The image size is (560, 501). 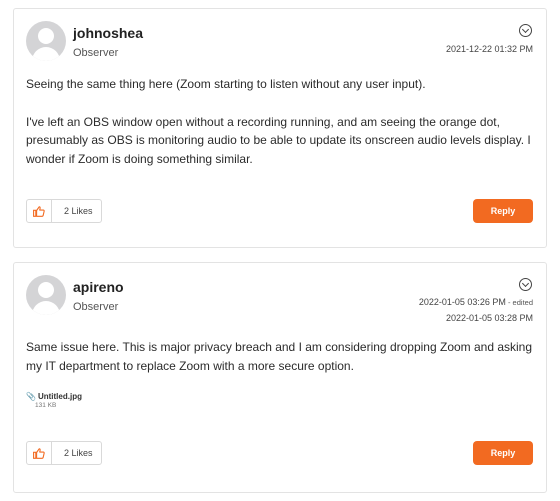 What do you see at coordinates (98, 287) in the screenshot?
I see `username: apireno` at bounding box center [98, 287].